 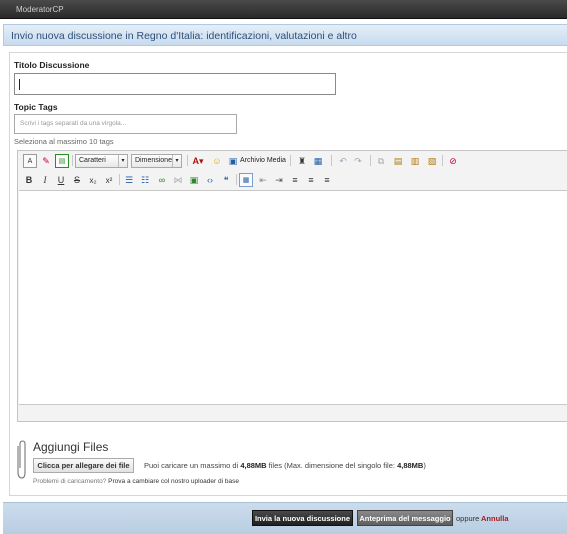 What do you see at coordinates (29, 180) in the screenshot?
I see `bold-icon: B` at bounding box center [29, 180].